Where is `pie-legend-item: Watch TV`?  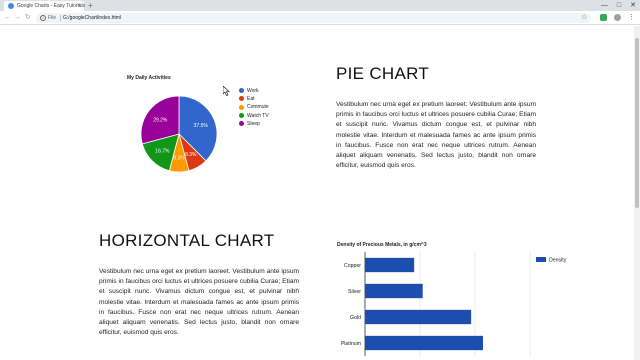
pie-legend-item: Watch TV is located at coordinates (254, 116).